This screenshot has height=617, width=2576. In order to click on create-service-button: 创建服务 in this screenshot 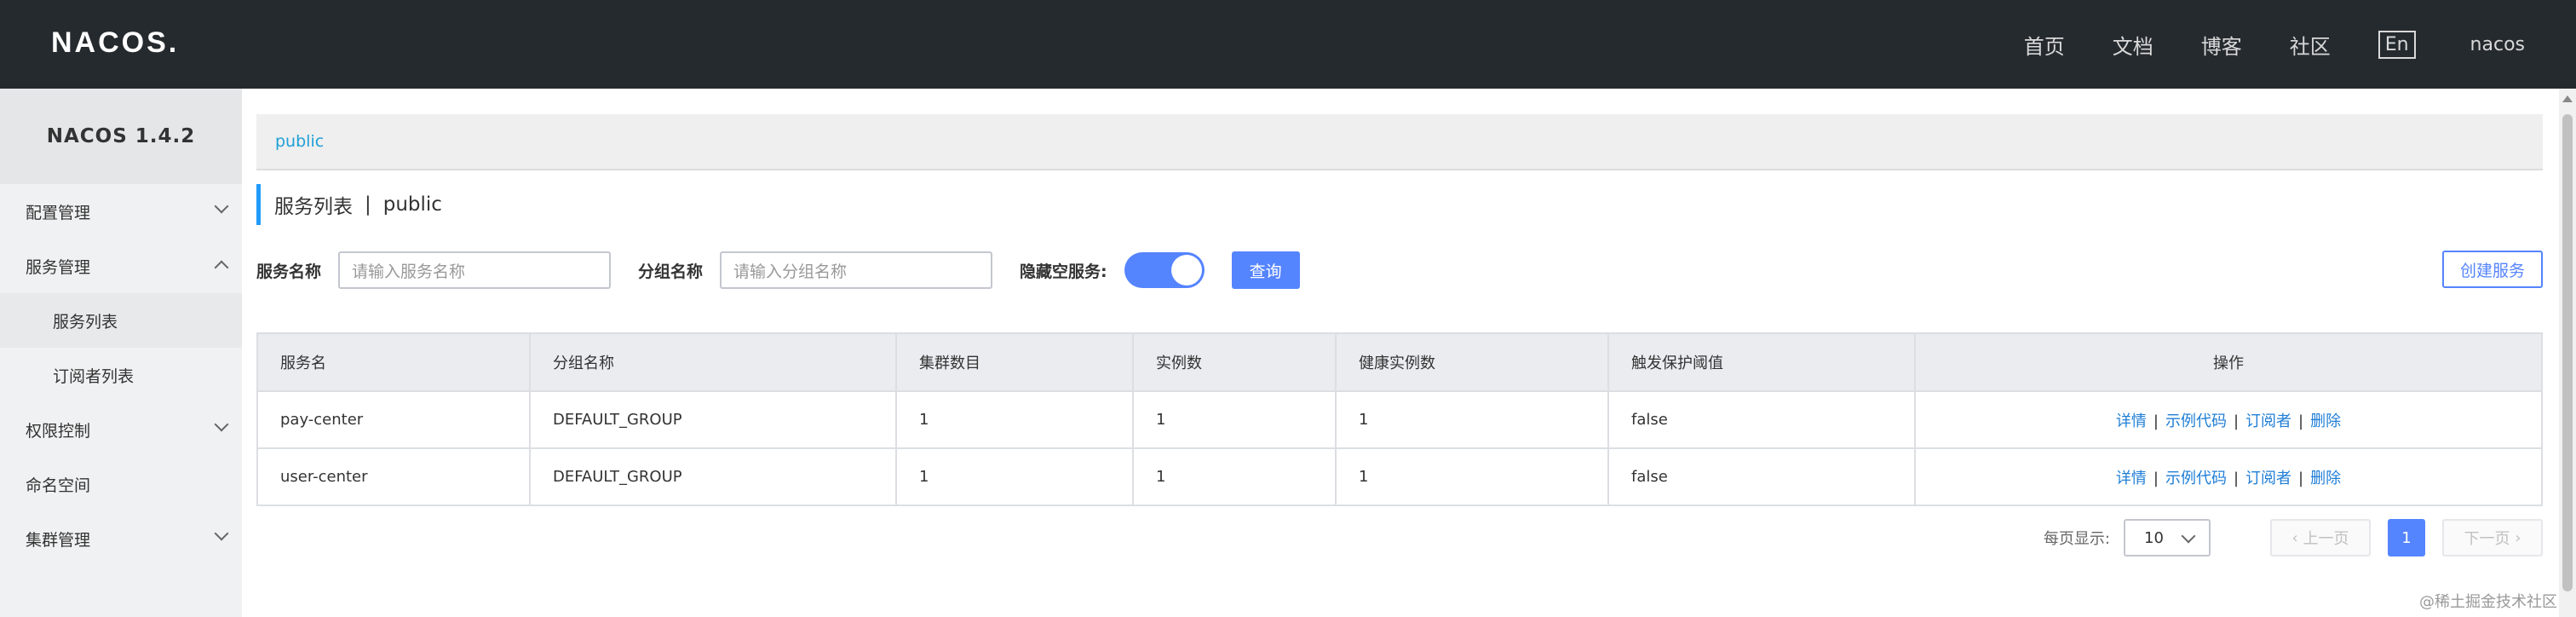, I will do `click(2493, 269)`.